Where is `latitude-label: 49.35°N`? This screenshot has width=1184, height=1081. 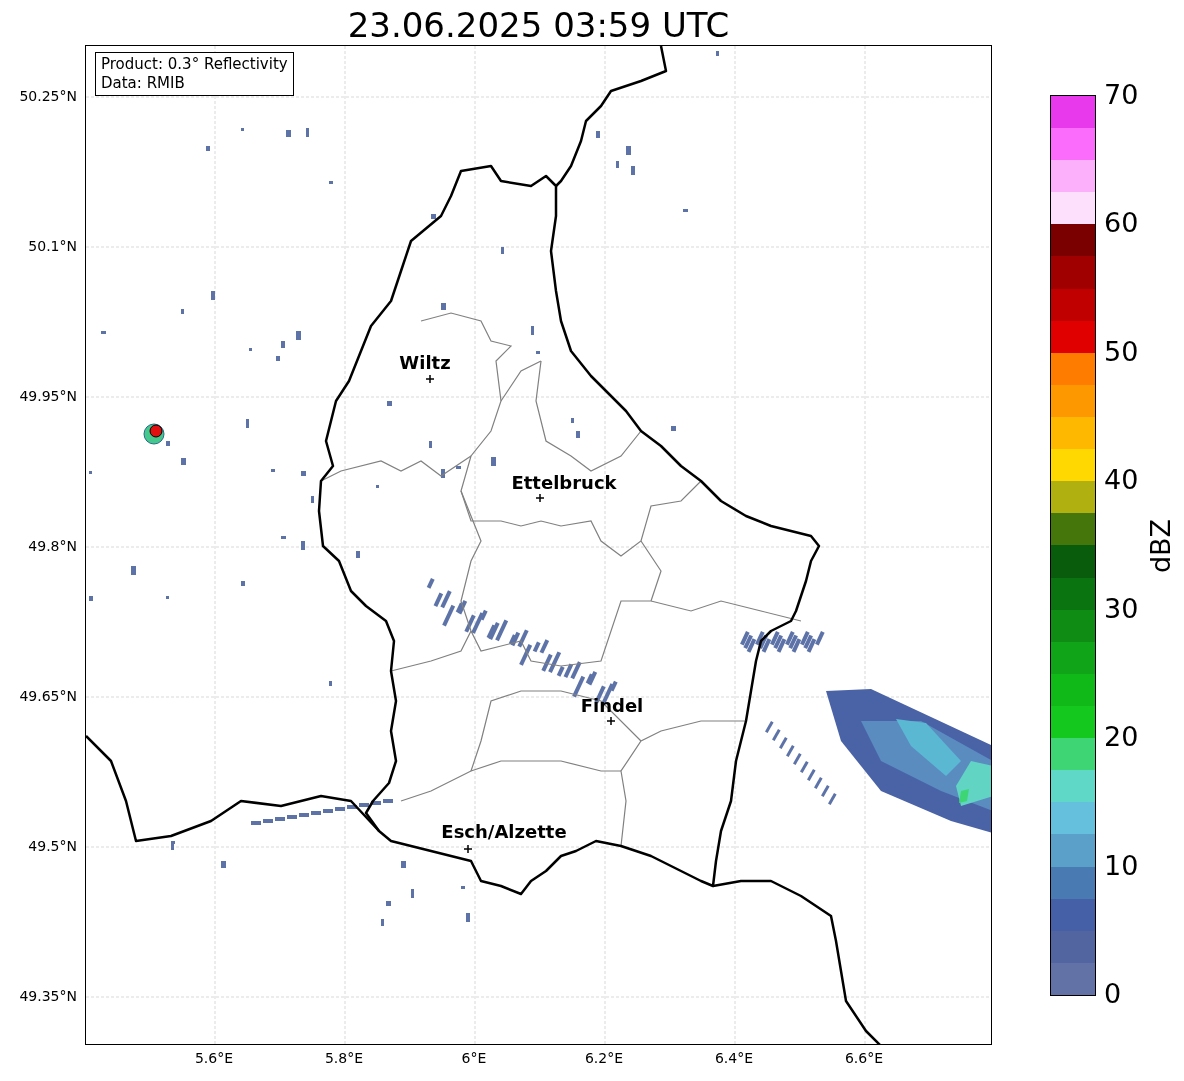 latitude-label: 49.35°N is located at coordinates (48, 996).